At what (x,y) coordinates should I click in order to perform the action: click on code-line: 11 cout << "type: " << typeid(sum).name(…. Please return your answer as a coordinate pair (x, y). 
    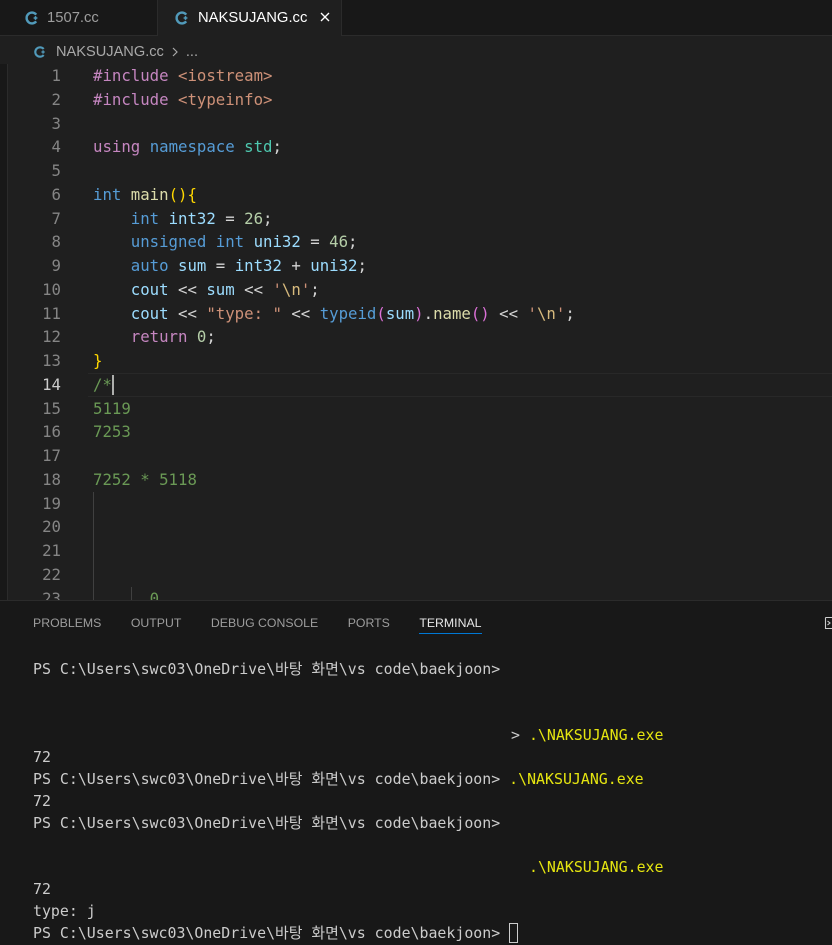
    Looking at the image, I should click on (416, 314).